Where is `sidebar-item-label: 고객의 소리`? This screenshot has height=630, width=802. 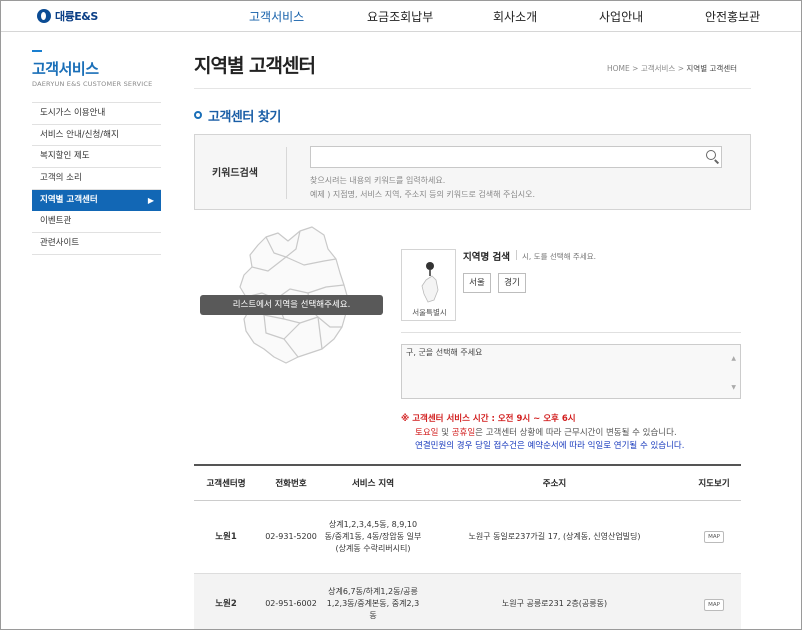 sidebar-item-label: 고객의 소리 is located at coordinates (61, 178).